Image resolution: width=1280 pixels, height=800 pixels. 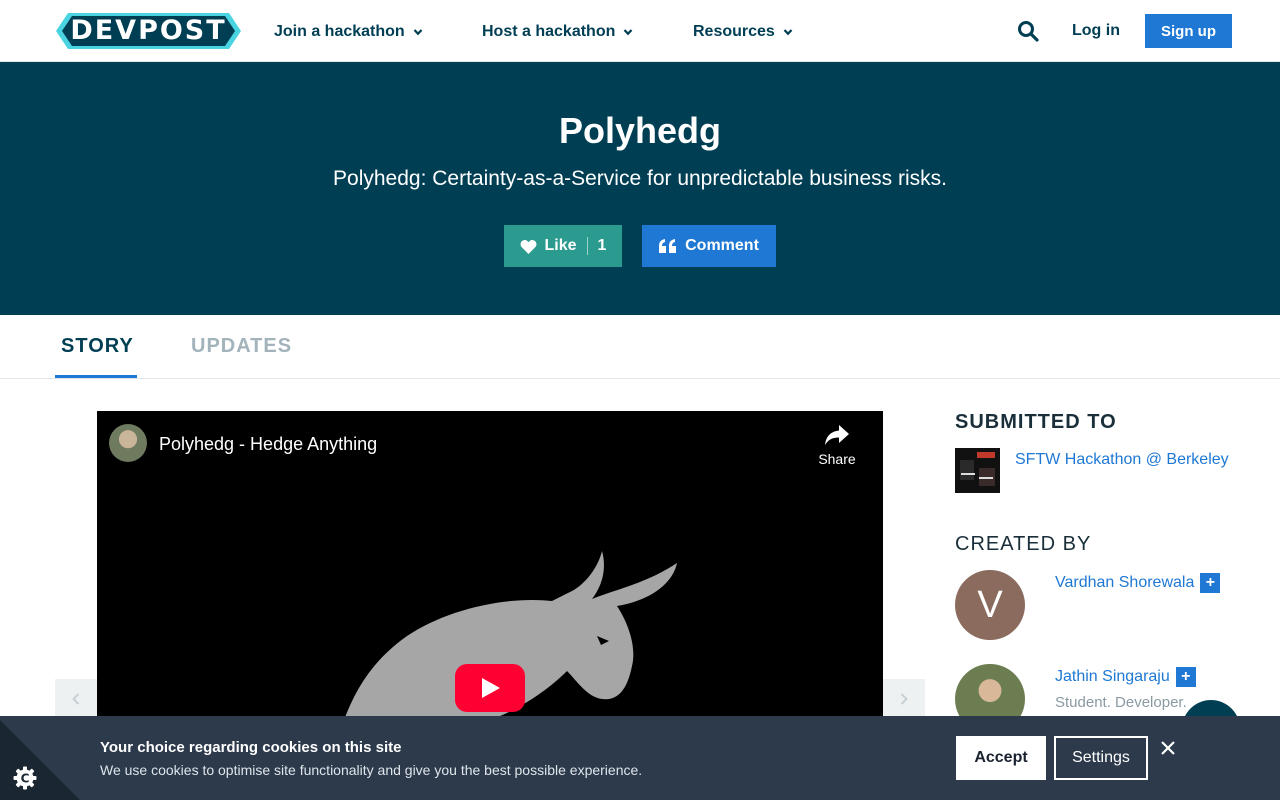 I want to click on devpost-logo: DEVPOST, so click(x=148, y=31).